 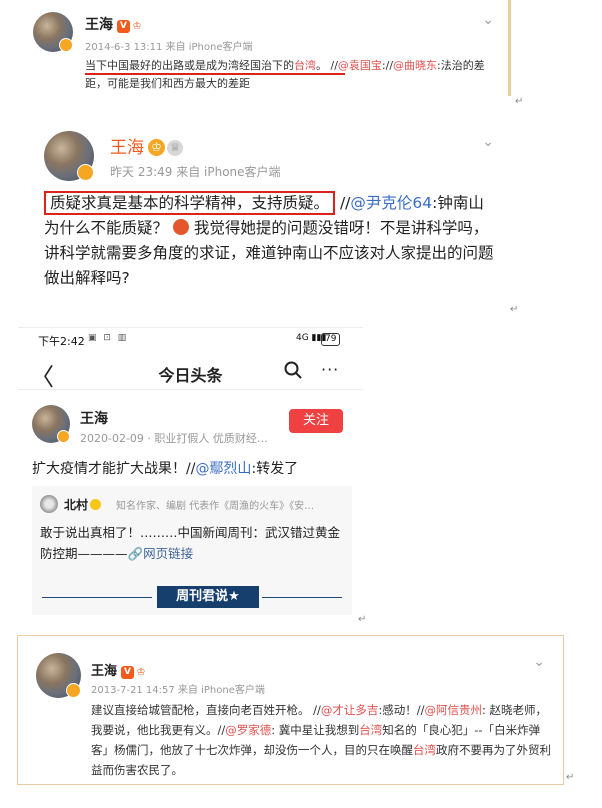 What do you see at coordinates (360, 65) in the screenshot?
I see `mention-link: @袁国宝` at bounding box center [360, 65].